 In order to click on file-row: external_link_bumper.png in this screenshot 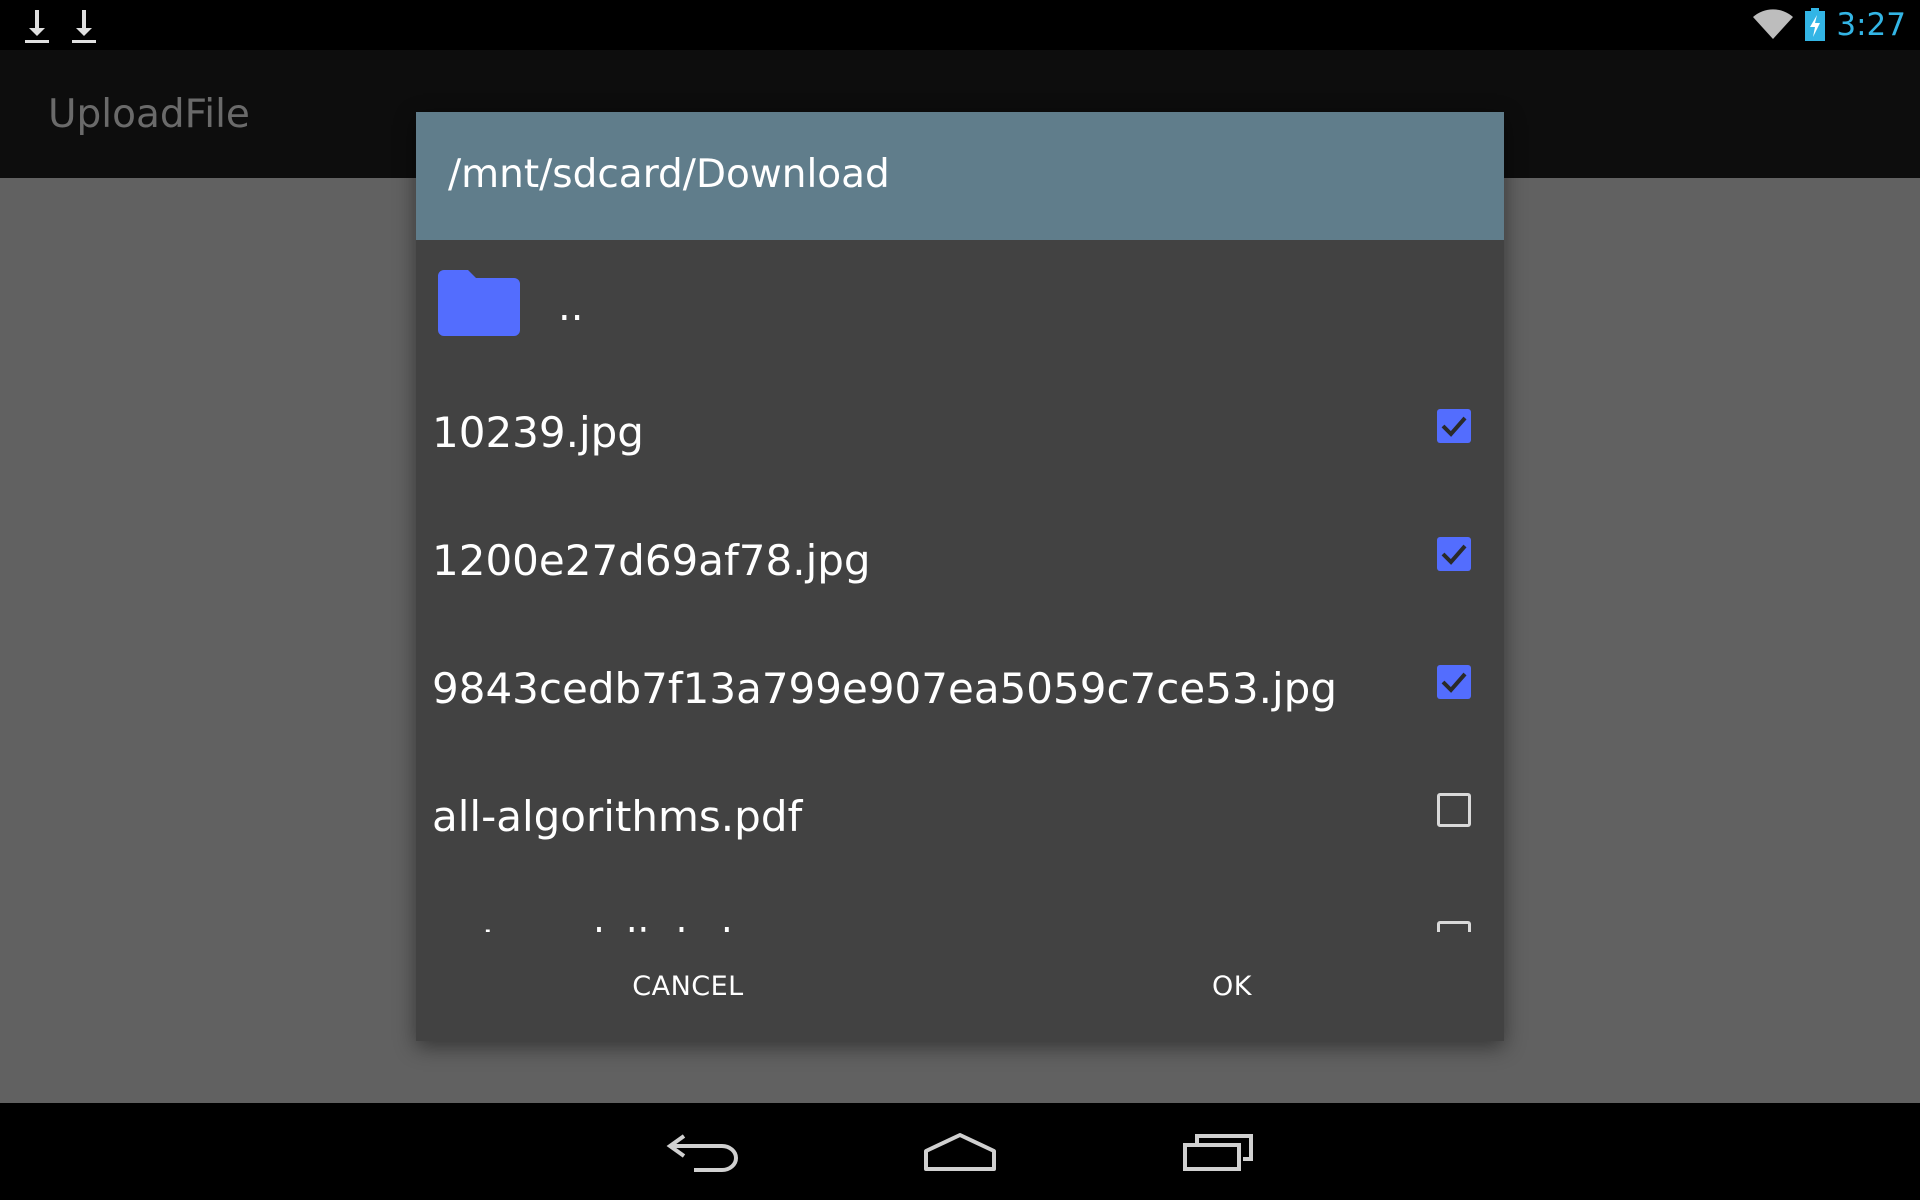, I will do `click(960, 906)`.